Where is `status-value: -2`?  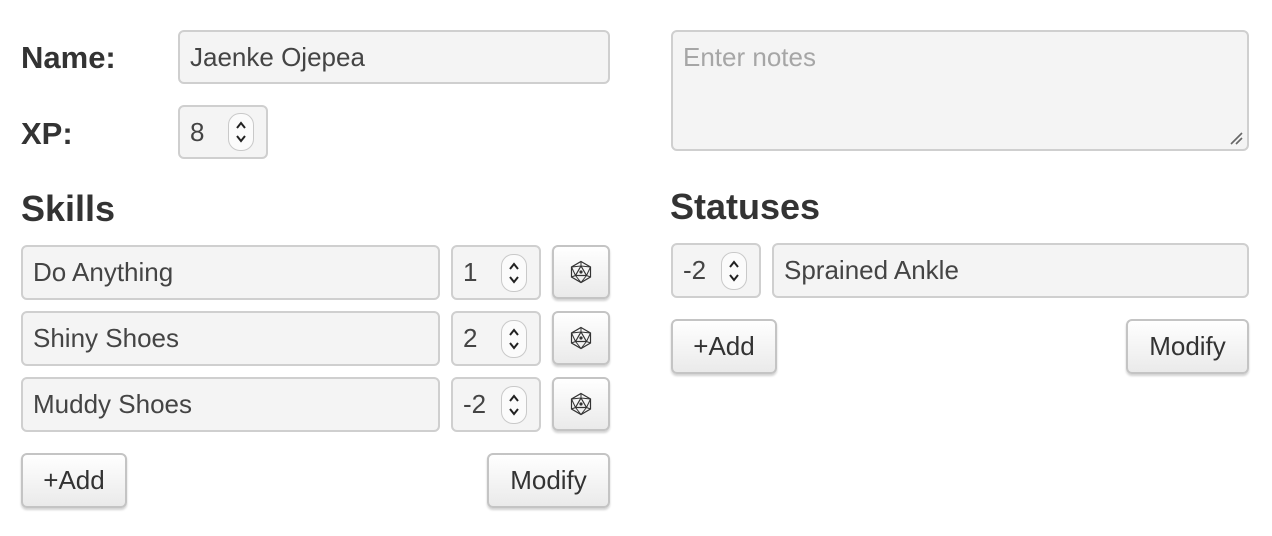 status-value: -2 is located at coordinates (695, 270).